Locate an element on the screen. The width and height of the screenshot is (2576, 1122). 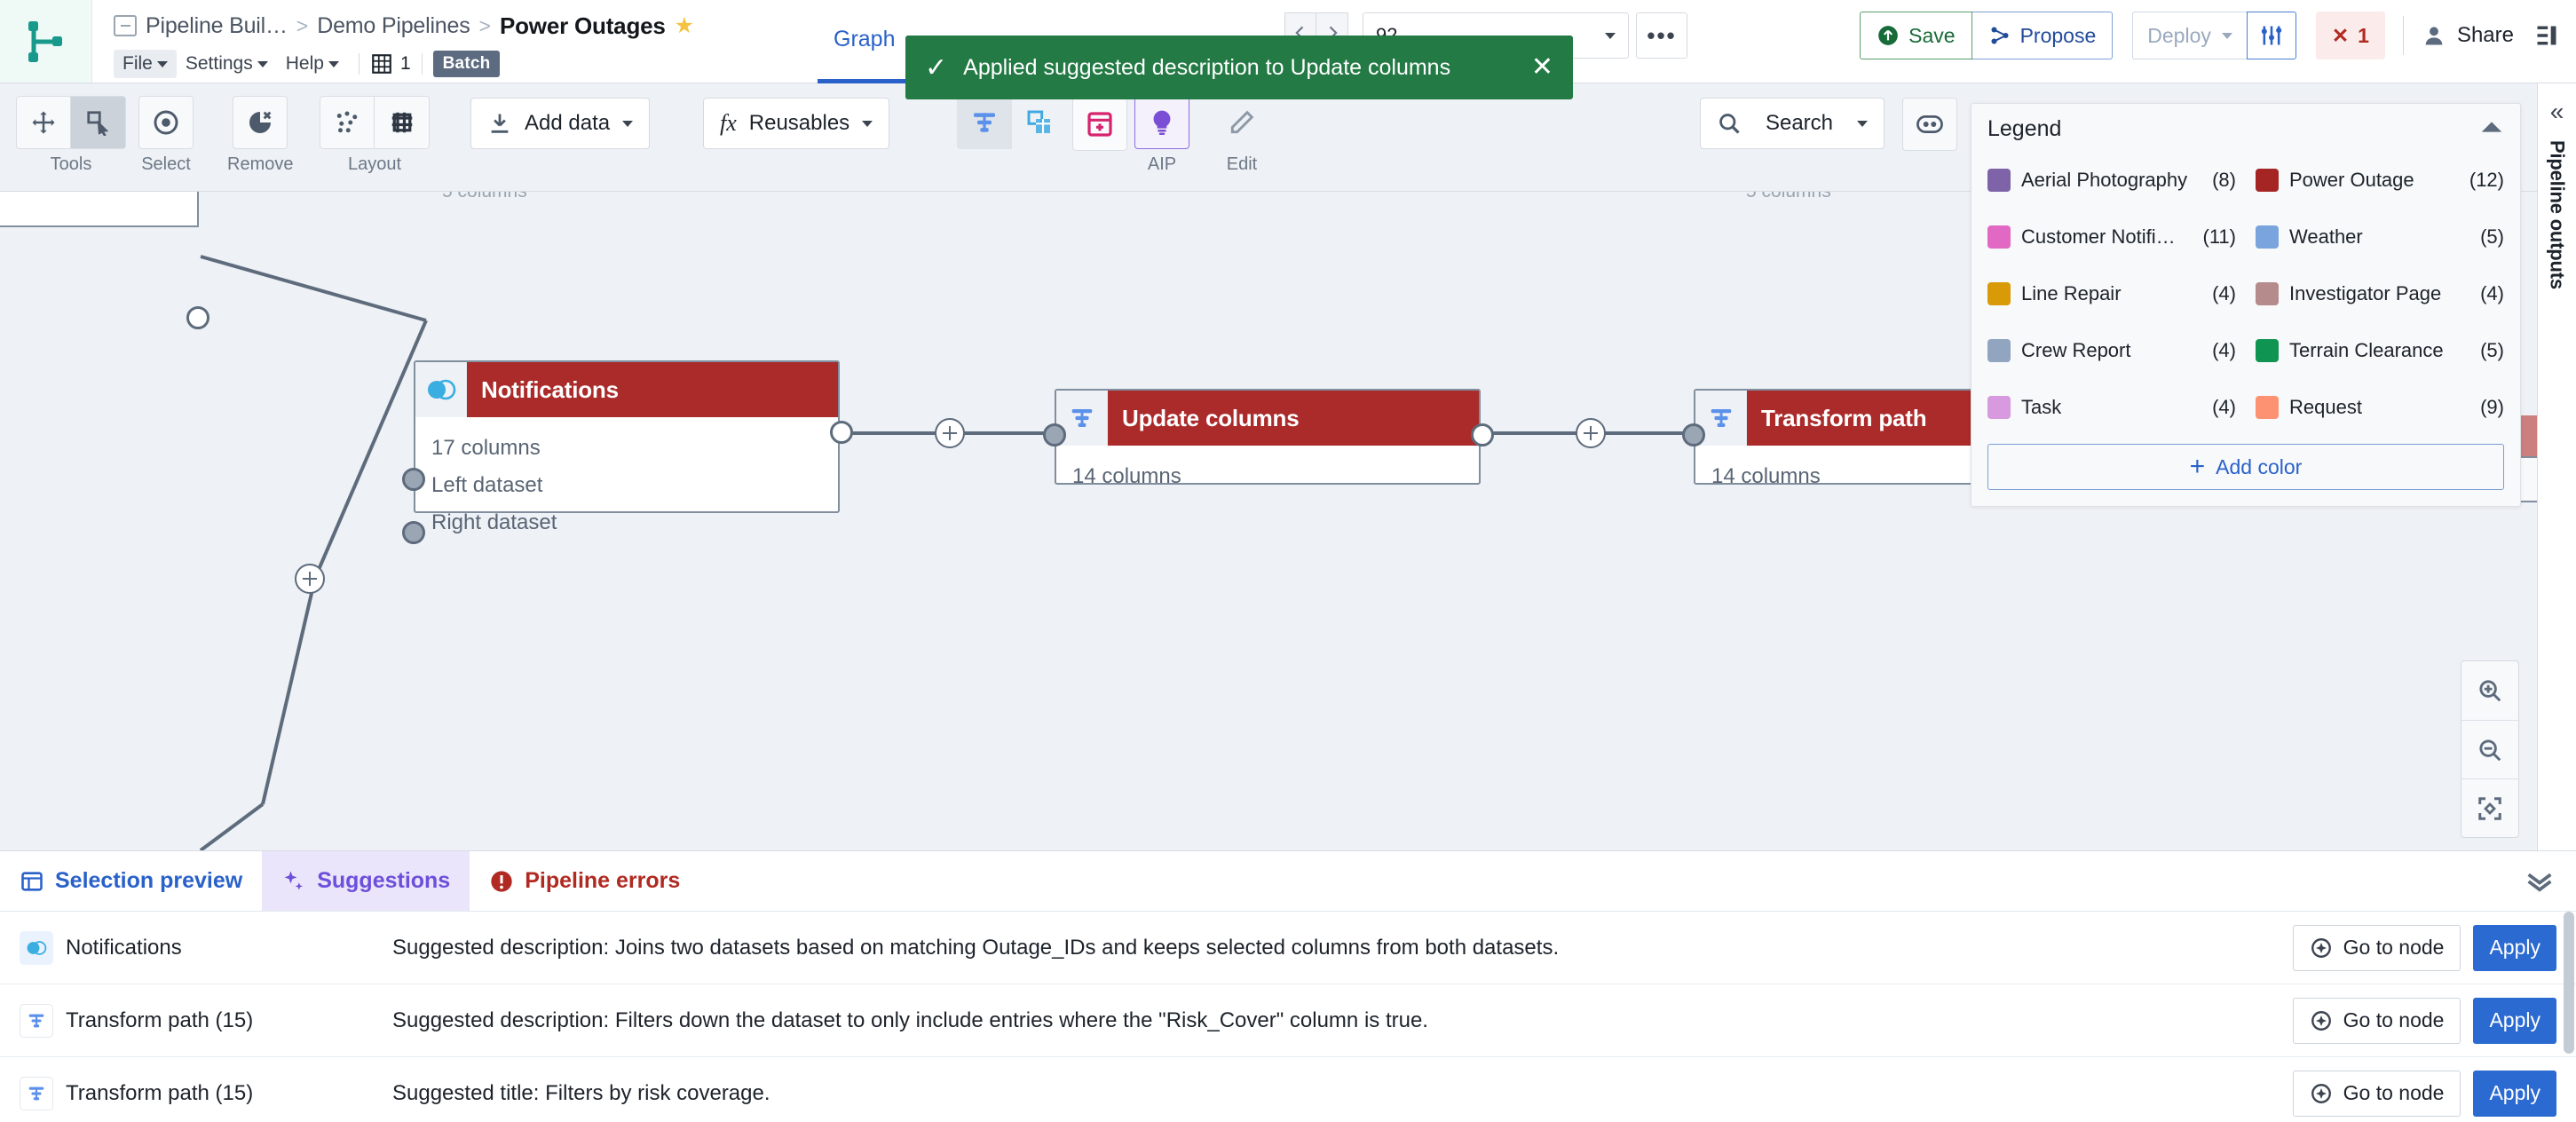
node-input-port-left is located at coordinates (413, 479).